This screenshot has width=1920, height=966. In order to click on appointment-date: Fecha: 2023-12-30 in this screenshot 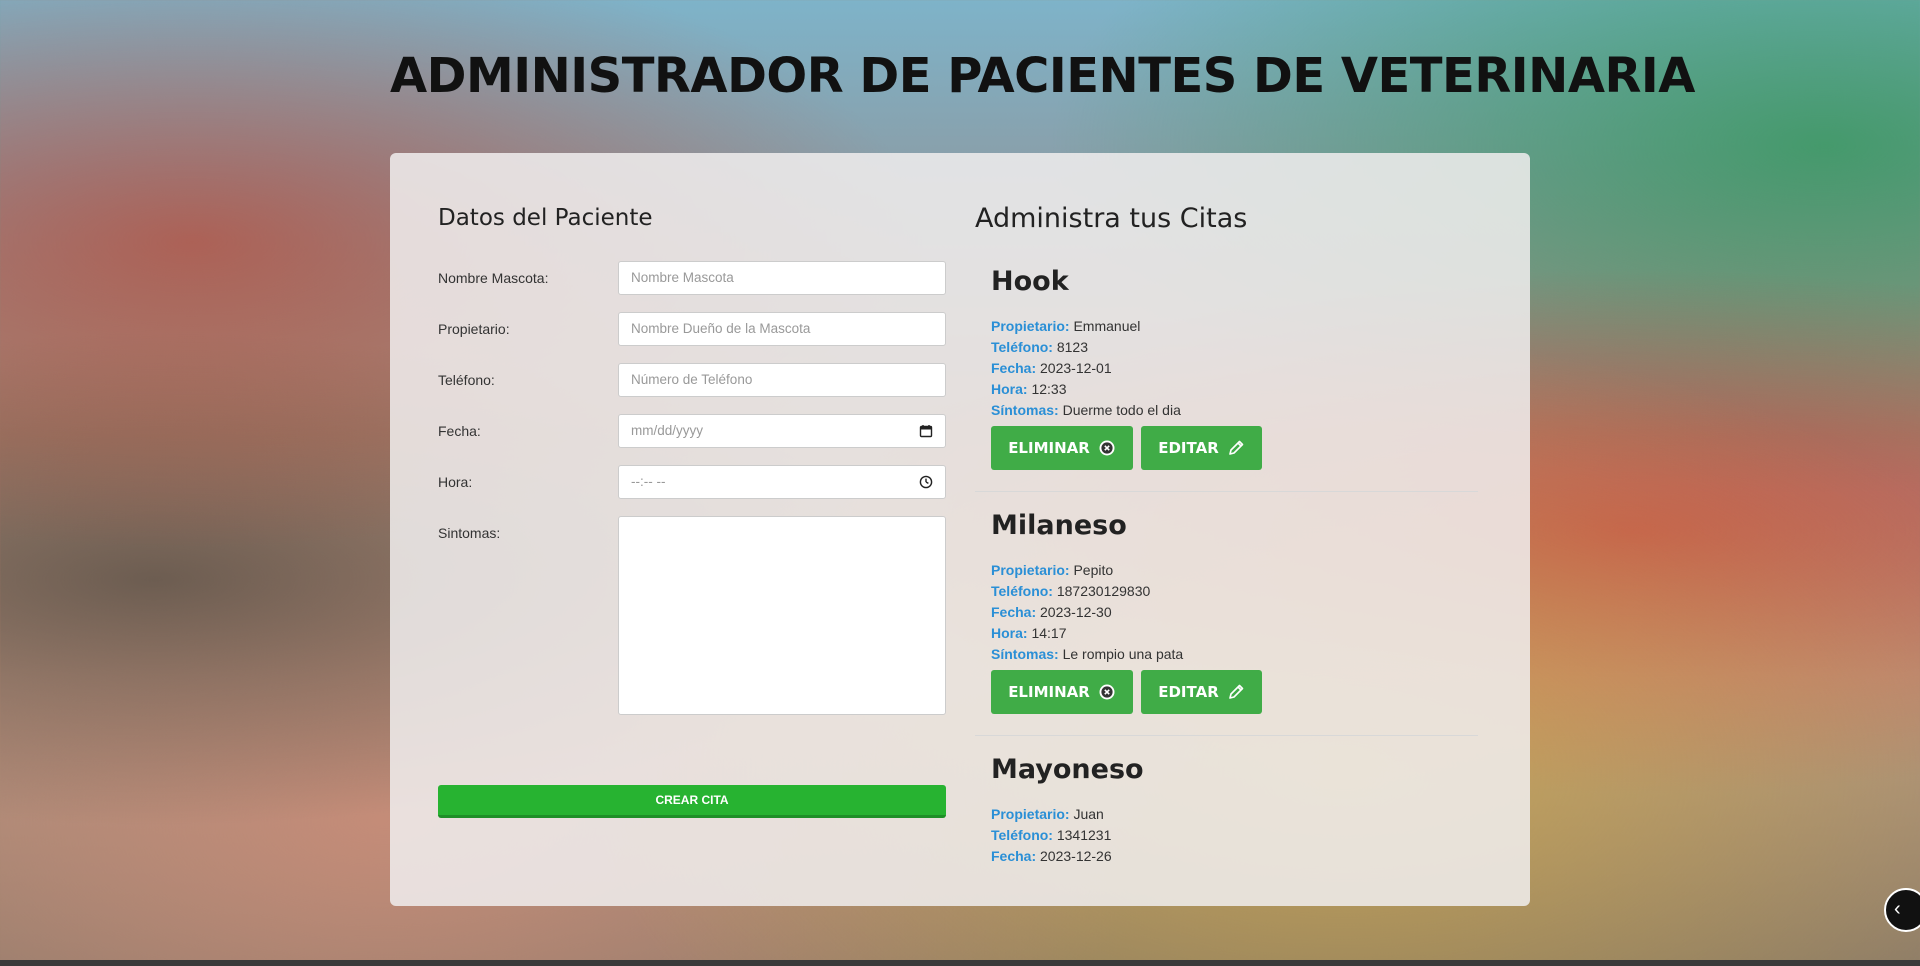, I will do `click(1051, 612)`.